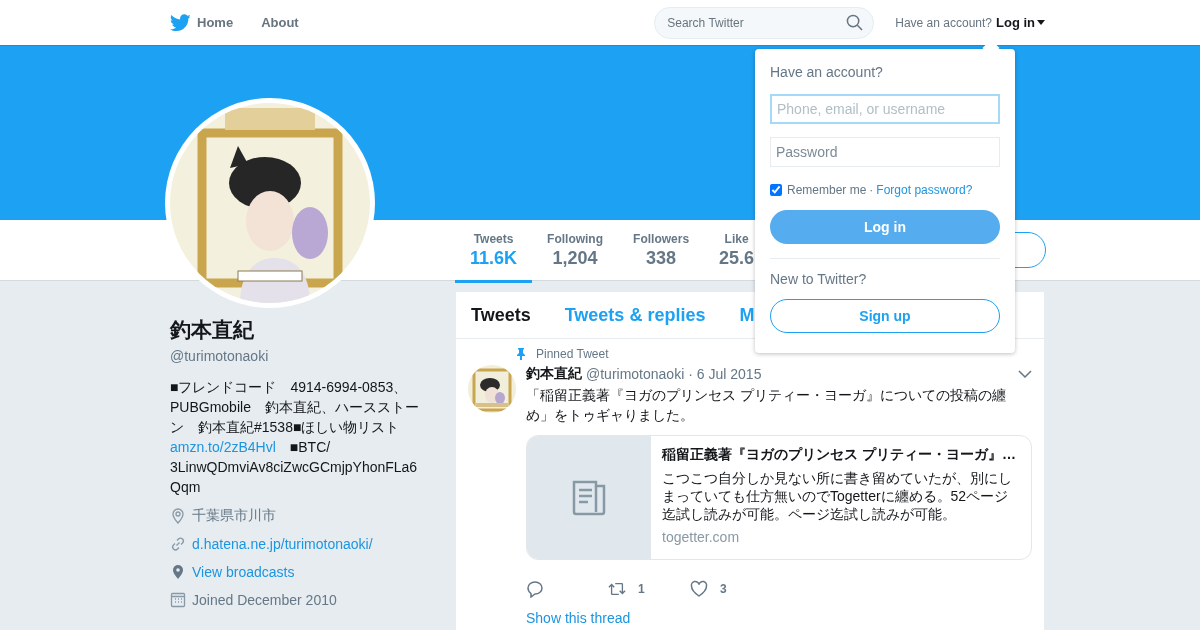 The width and height of the screenshot is (1200, 630). I want to click on nav-link: About, so click(280, 22).